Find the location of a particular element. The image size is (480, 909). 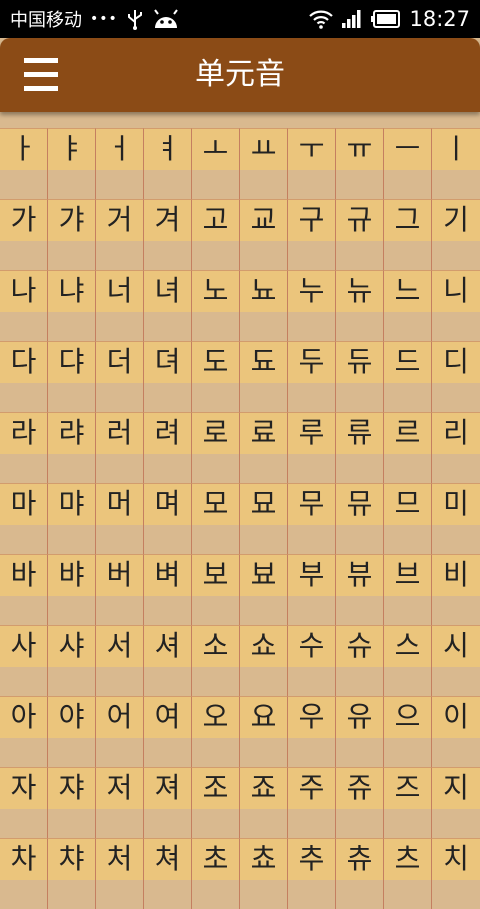

syllable-cell: 버 is located at coordinates (120, 589).